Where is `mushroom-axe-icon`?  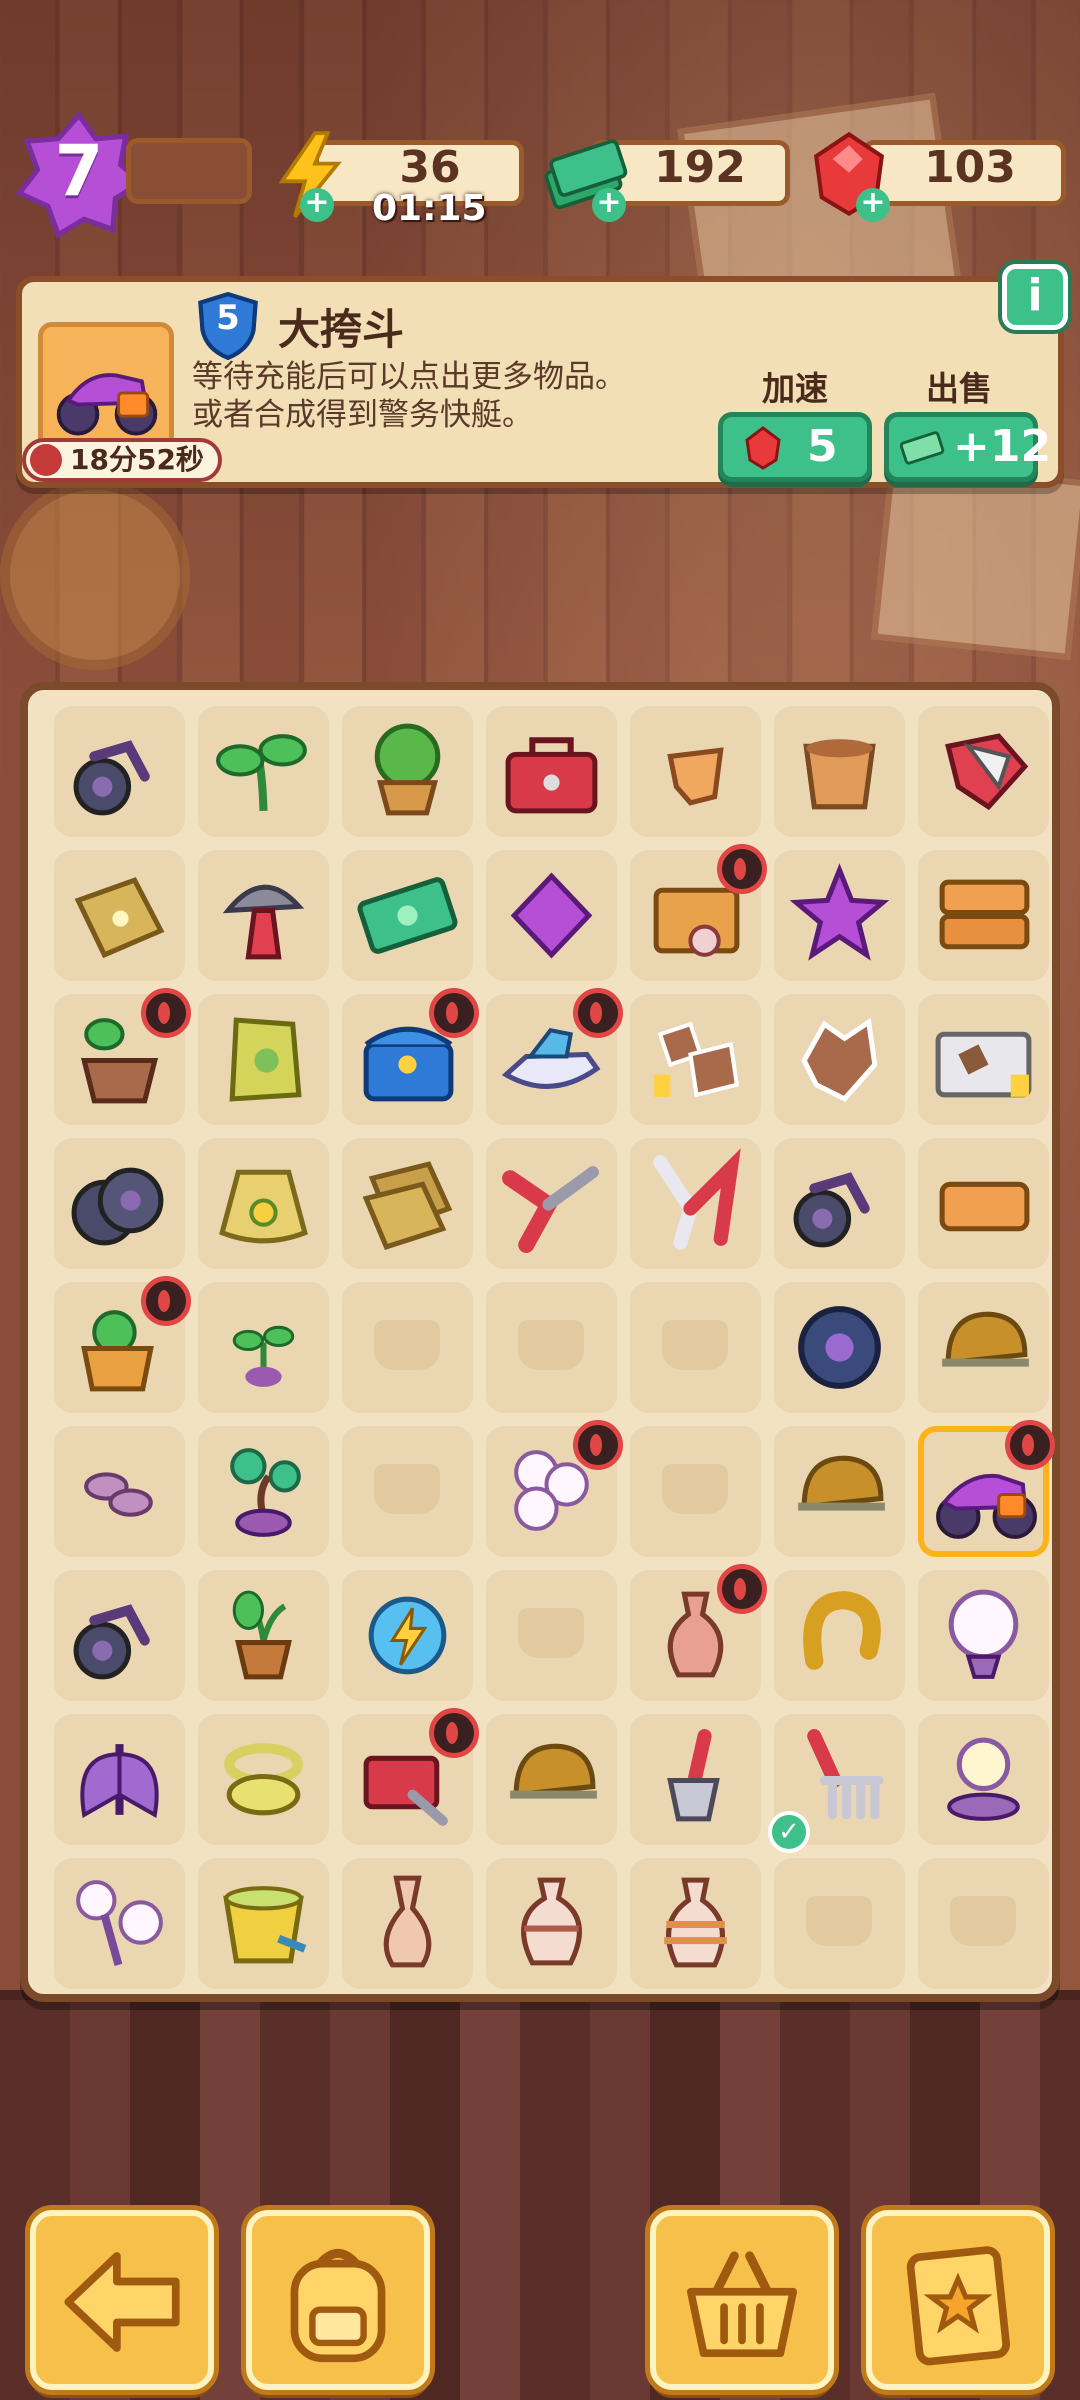 mushroom-axe-icon is located at coordinates (263, 922).